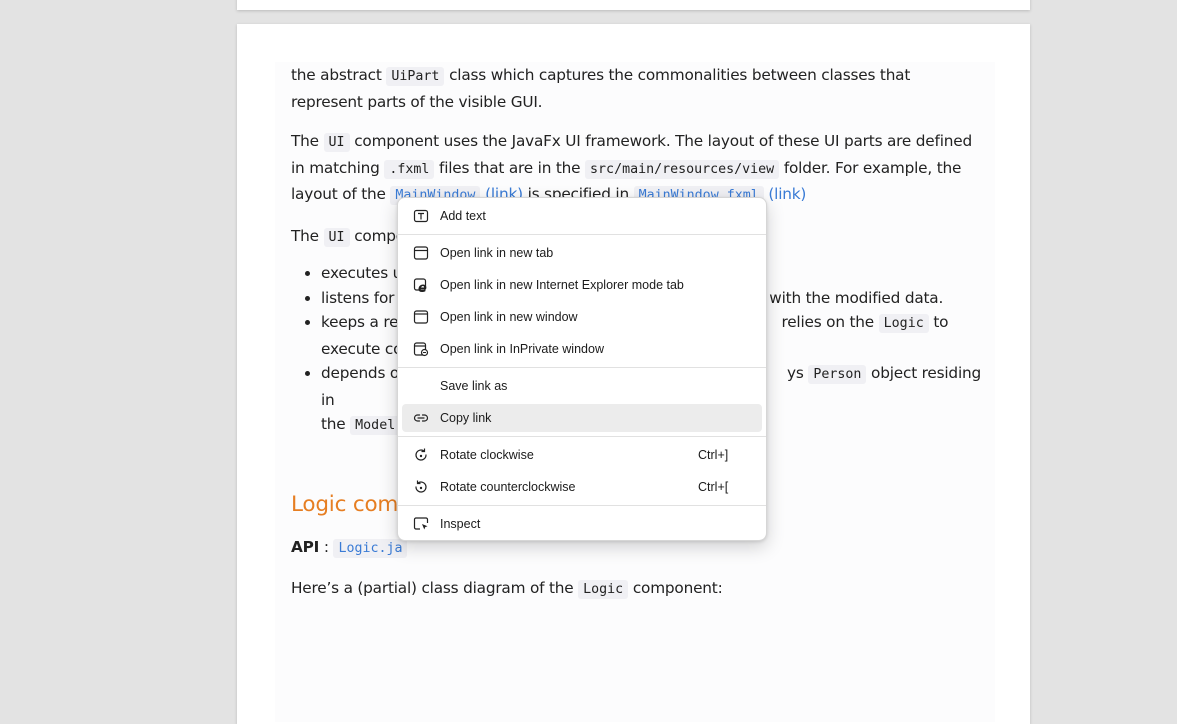  I want to click on menu-item-open-inprivate: Open link in InPrivate window, so click(582, 349).